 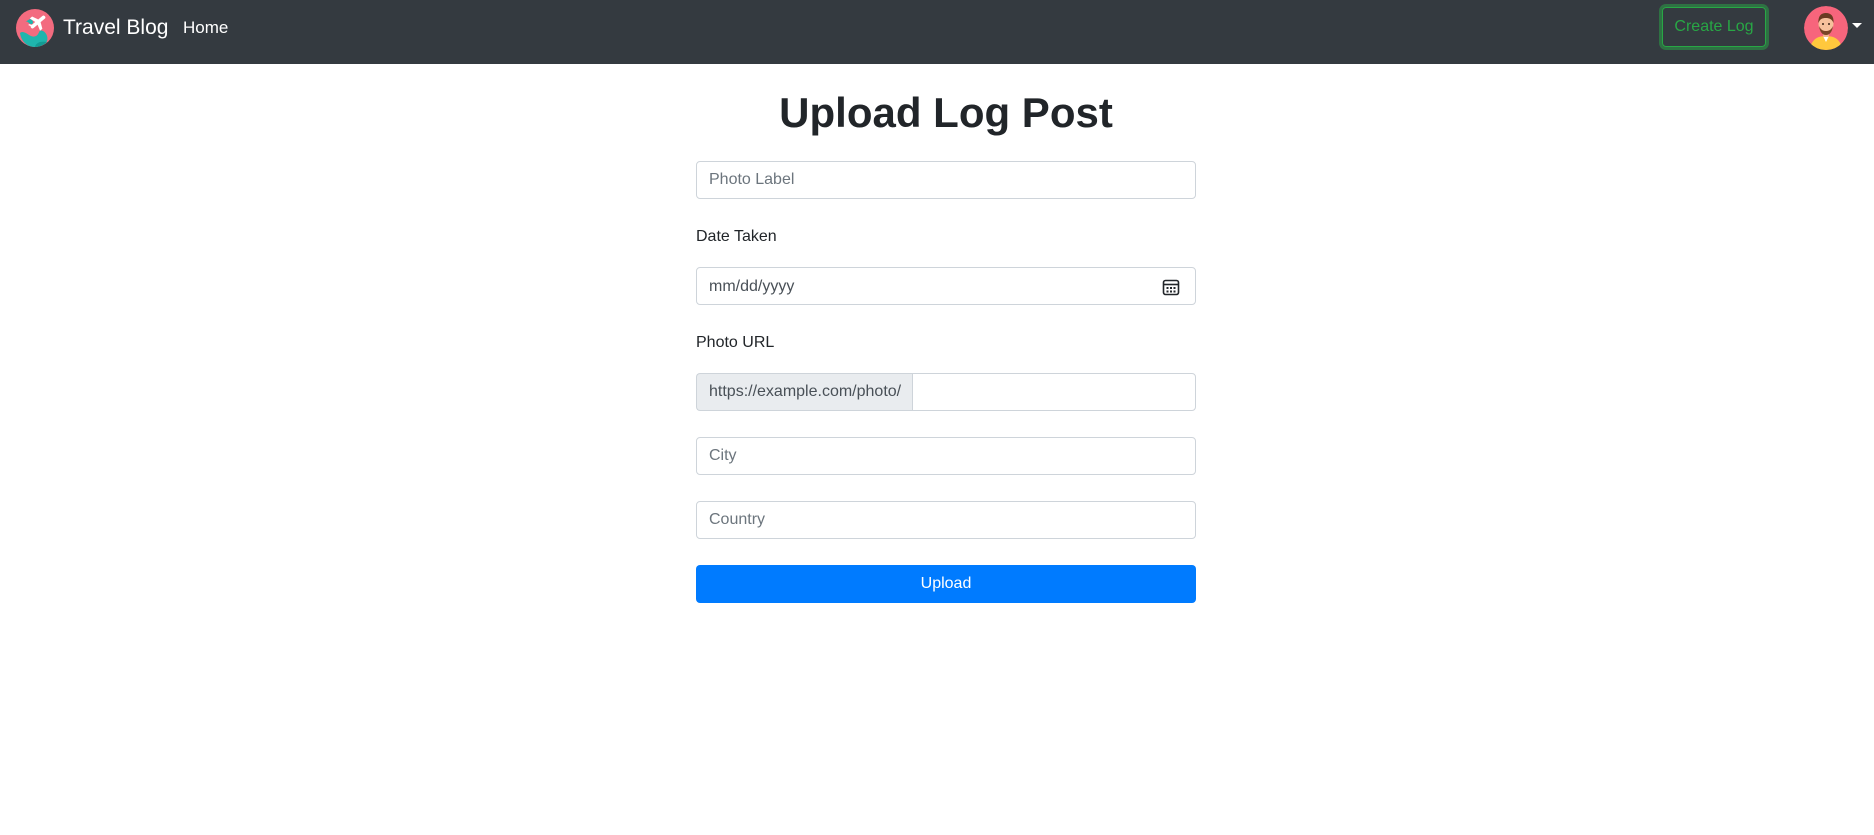 What do you see at coordinates (205, 28) in the screenshot?
I see `nav-home-link: Home` at bounding box center [205, 28].